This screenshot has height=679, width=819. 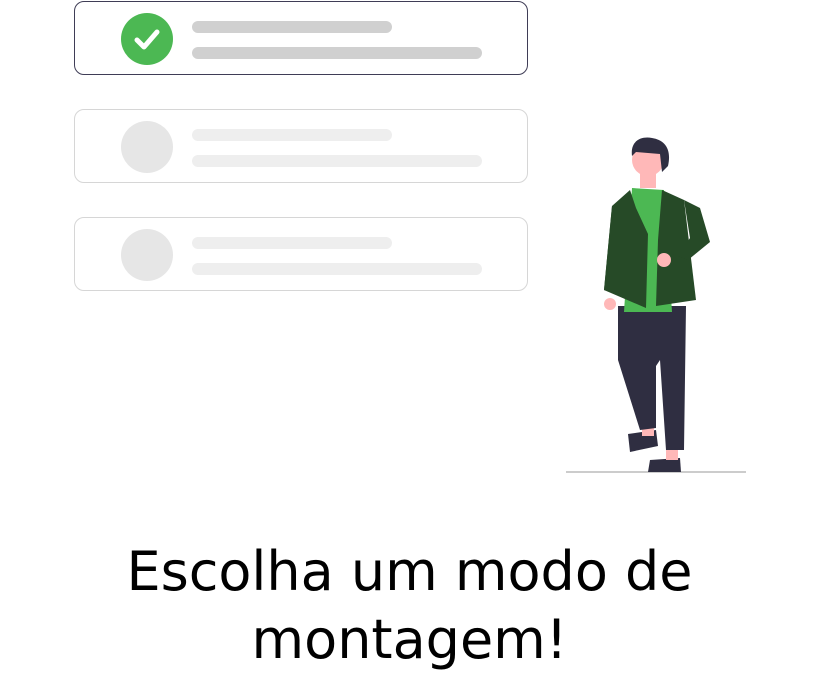 I want to click on heading-line-2: montagem!, so click(x=409, y=639).